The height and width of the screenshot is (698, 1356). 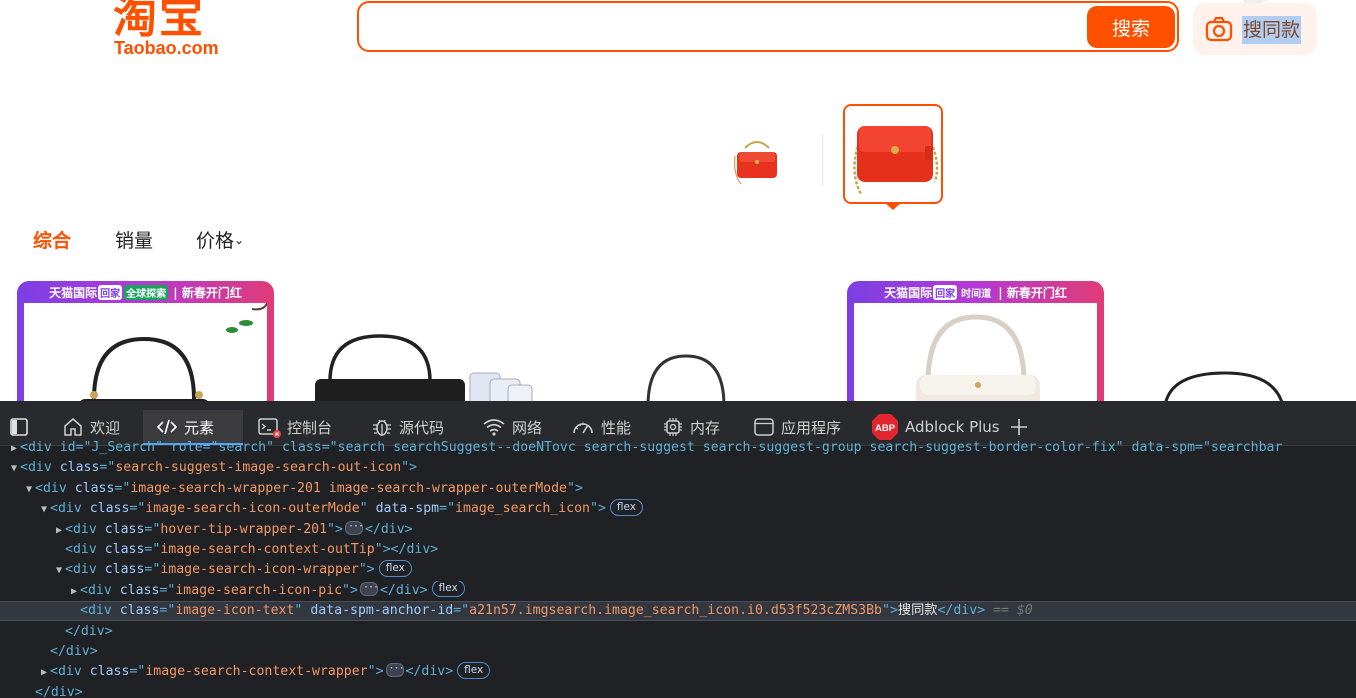 I want to click on code-icon, so click(x=167, y=427).